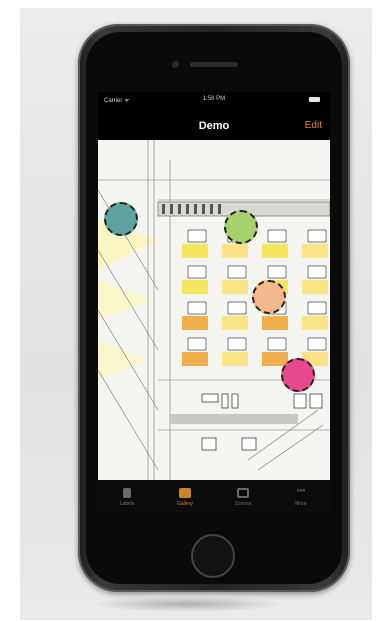 Image resolution: width=388 pixels, height=622 pixels. What do you see at coordinates (187, 604) in the screenshot?
I see `phone-shadow` at bounding box center [187, 604].